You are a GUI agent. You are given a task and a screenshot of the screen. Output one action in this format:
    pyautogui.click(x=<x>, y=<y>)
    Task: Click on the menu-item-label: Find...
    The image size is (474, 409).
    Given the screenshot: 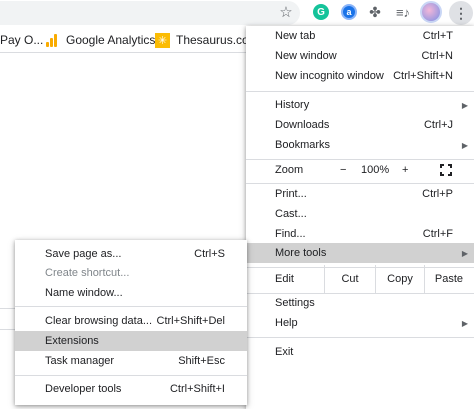 What is the action you would take?
    pyautogui.click(x=290, y=234)
    